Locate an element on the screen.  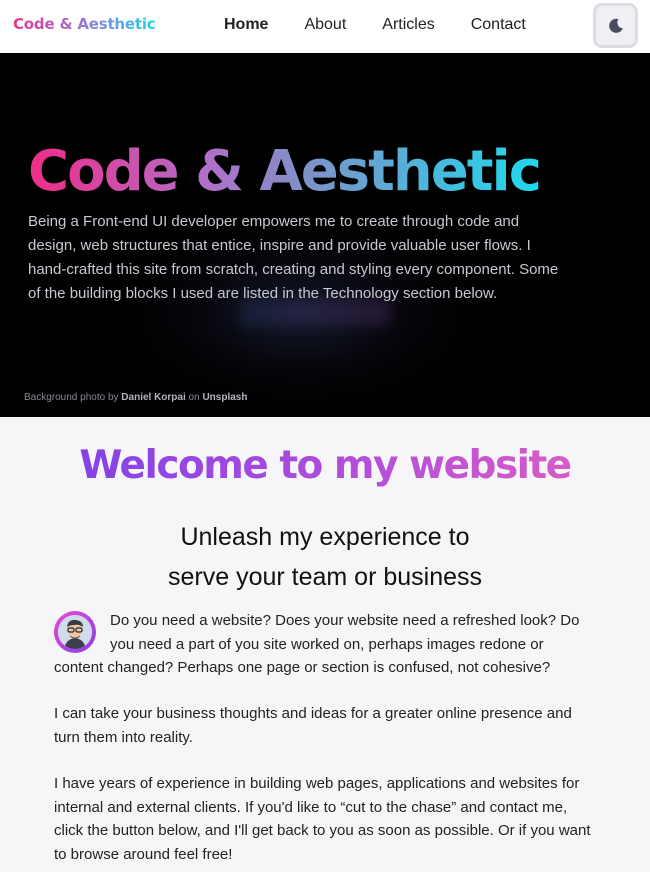
avatar-portrait is located at coordinates (75, 632).